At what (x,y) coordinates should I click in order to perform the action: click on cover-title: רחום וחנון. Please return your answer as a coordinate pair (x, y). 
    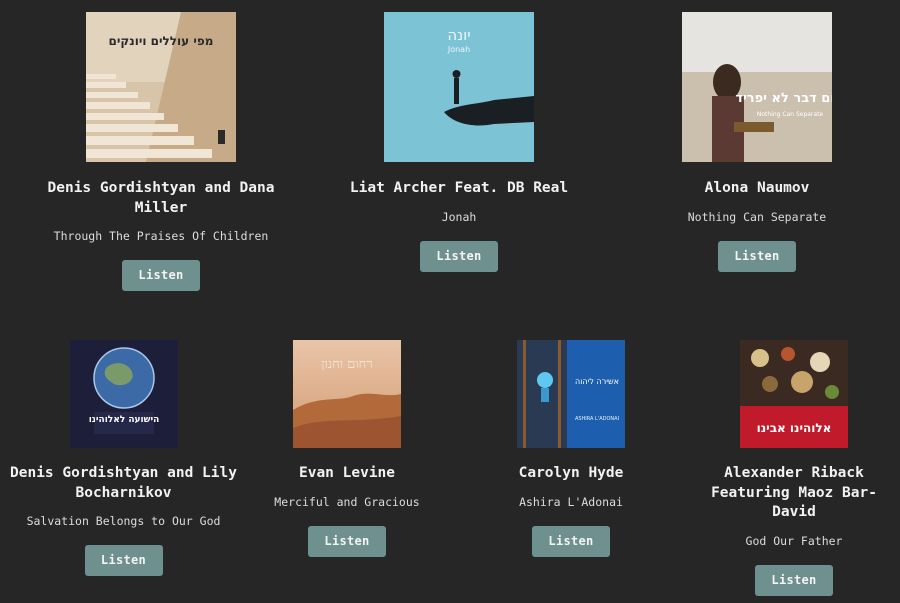
    Looking at the image, I should click on (347, 364).